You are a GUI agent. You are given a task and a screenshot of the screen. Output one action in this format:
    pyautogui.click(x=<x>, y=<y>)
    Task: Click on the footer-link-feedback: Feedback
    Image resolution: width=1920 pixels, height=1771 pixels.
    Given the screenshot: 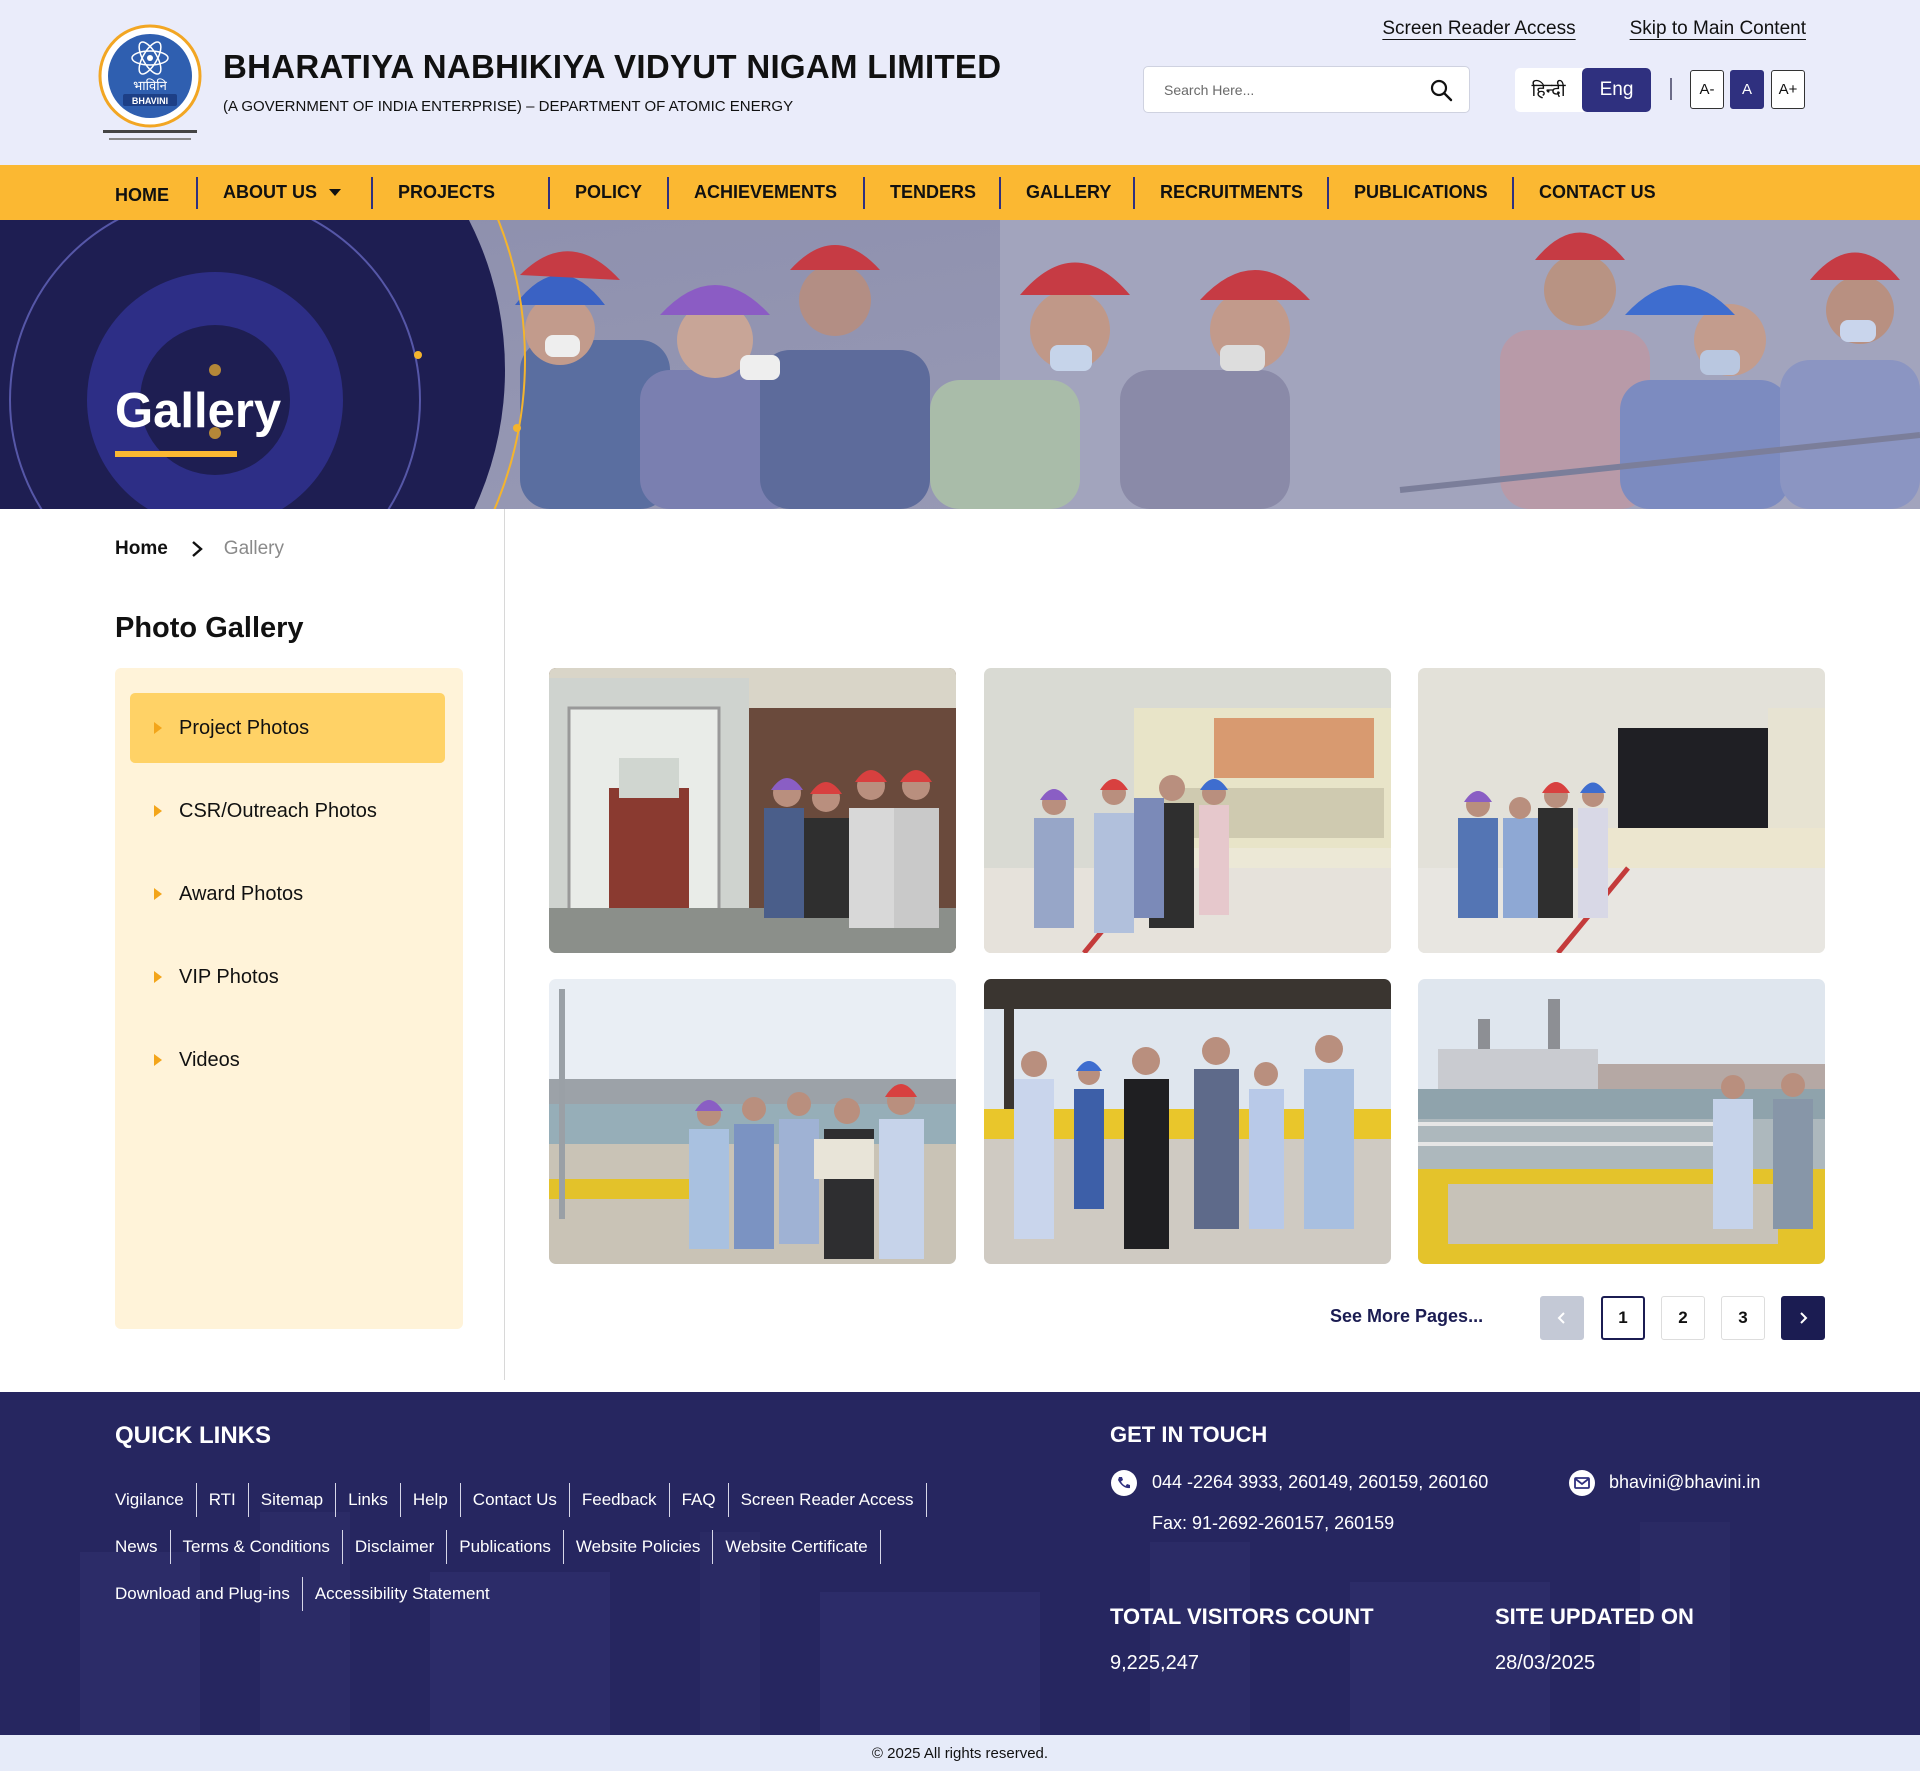 What is the action you would take?
    pyautogui.click(x=620, y=1500)
    